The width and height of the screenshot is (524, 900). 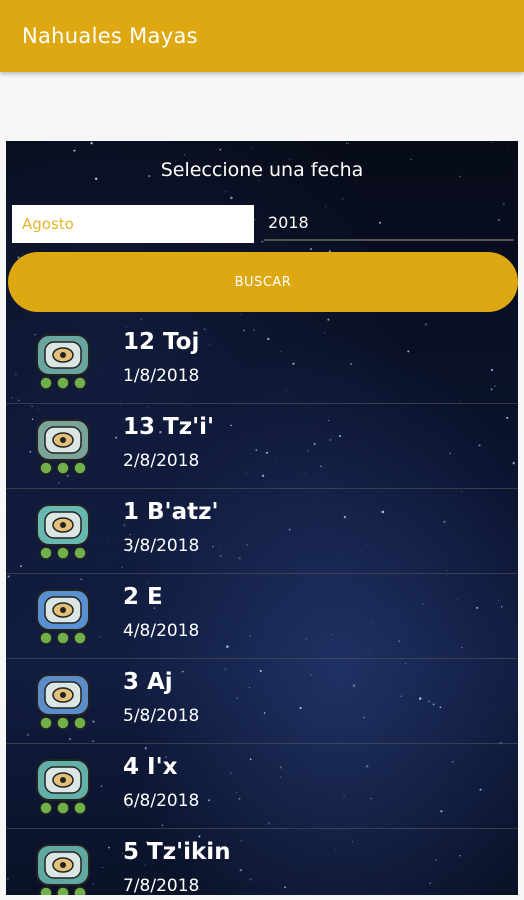 What do you see at coordinates (262, 701) in the screenshot?
I see `list-item: 3 Aj 5/8/2018` at bounding box center [262, 701].